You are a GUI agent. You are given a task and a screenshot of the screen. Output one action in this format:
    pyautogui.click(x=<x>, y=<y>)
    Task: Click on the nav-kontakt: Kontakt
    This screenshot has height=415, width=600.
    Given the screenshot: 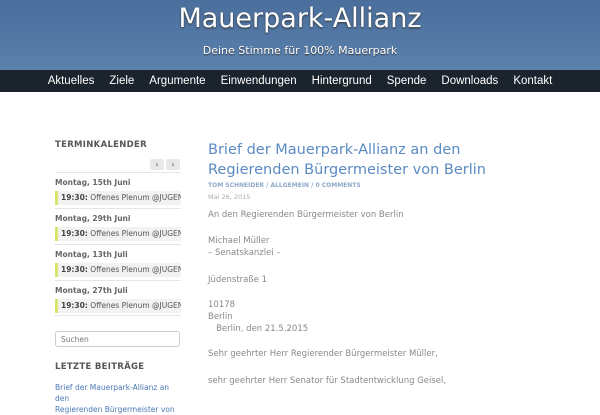 What is the action you would take?
    pyautogui.click(x=532, y=81)
    